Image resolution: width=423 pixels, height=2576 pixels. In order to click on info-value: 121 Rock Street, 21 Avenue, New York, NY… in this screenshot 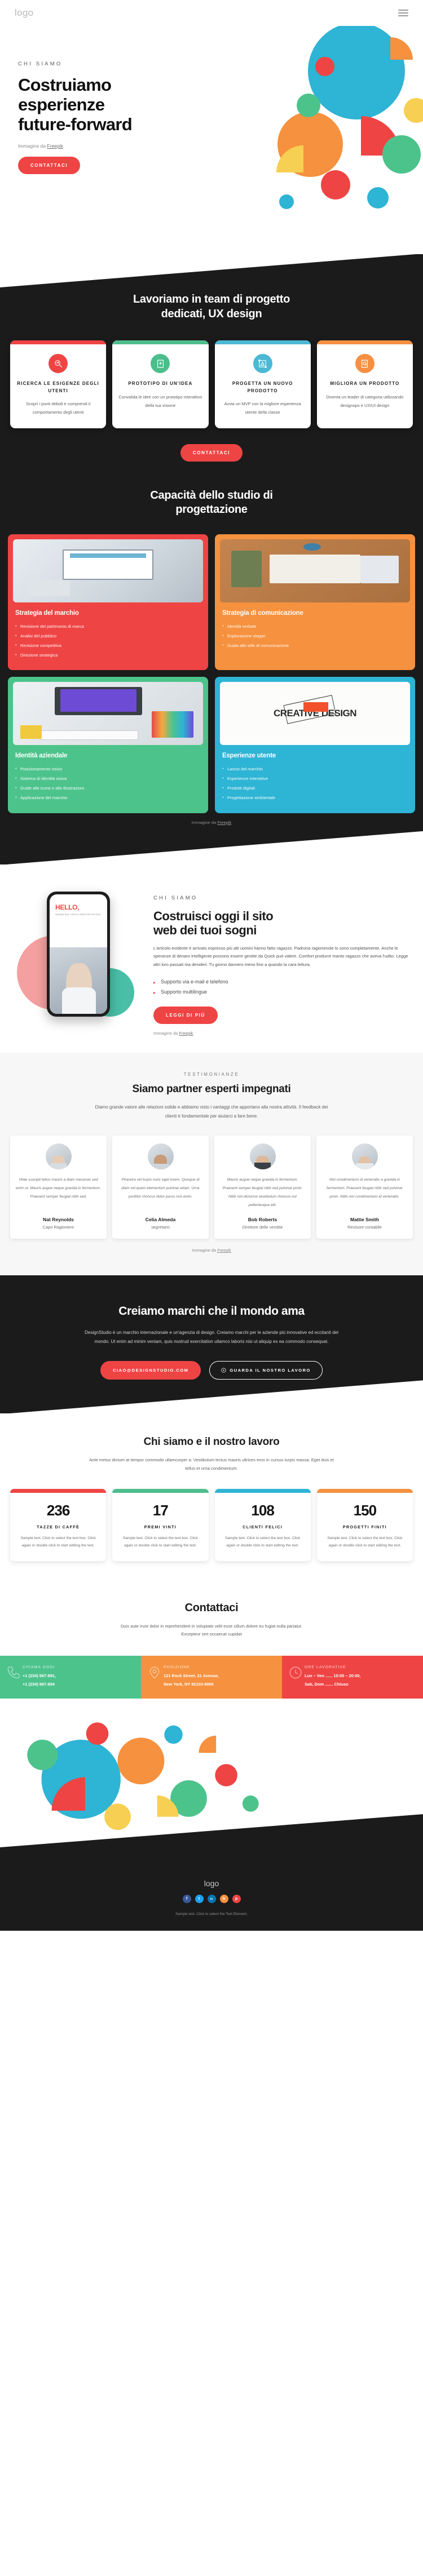, I will do `click(191, 1680)`.